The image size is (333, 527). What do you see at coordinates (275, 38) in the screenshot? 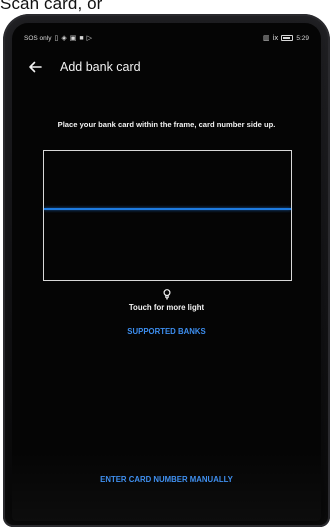
I see `mute-icon: ⅸ` at bounding box center [275, 38].